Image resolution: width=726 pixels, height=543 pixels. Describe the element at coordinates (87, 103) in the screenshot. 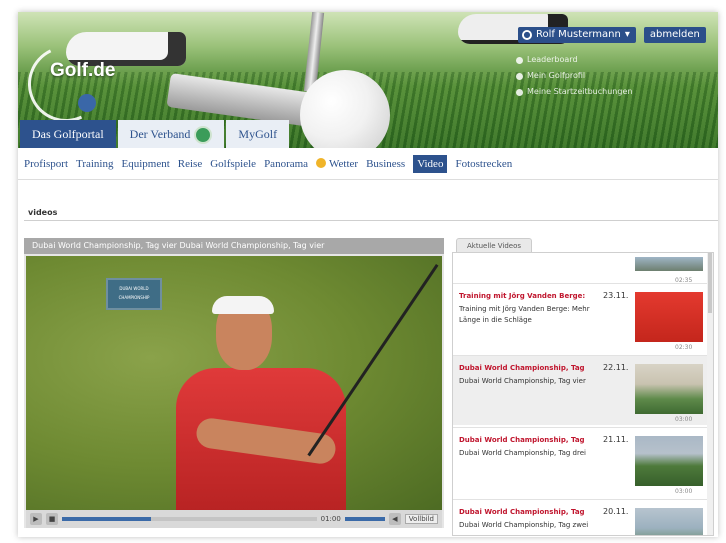

I see `logo-dot-icon` at that location.